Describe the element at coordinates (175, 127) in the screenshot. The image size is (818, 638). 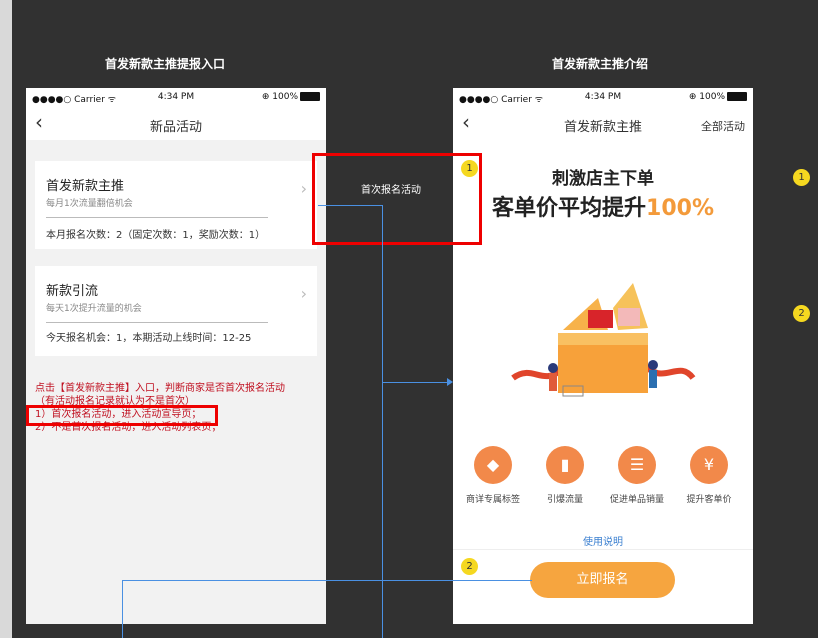
I see `page-title: 新品活动` at that location.